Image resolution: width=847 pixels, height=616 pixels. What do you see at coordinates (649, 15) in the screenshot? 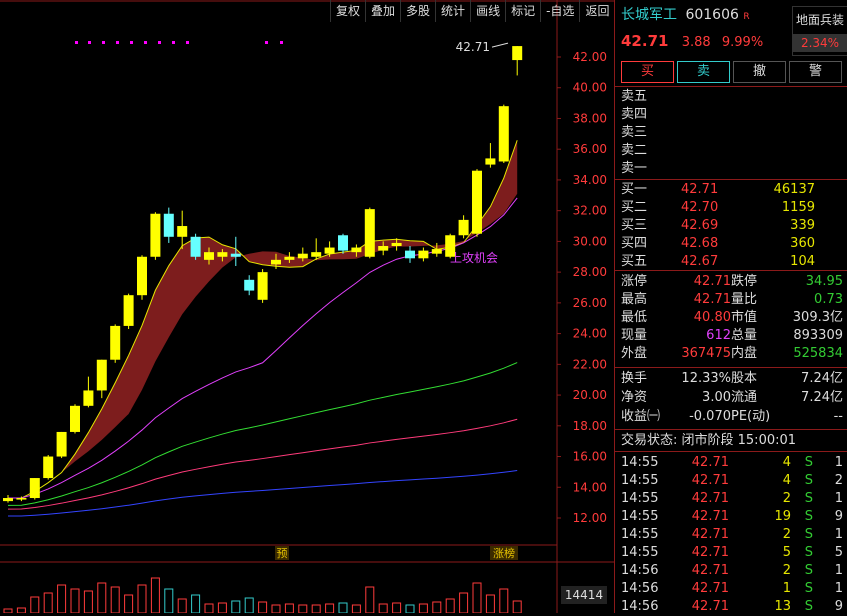
I see `stock-name: 长城军工` at bounding box center [649, 15].